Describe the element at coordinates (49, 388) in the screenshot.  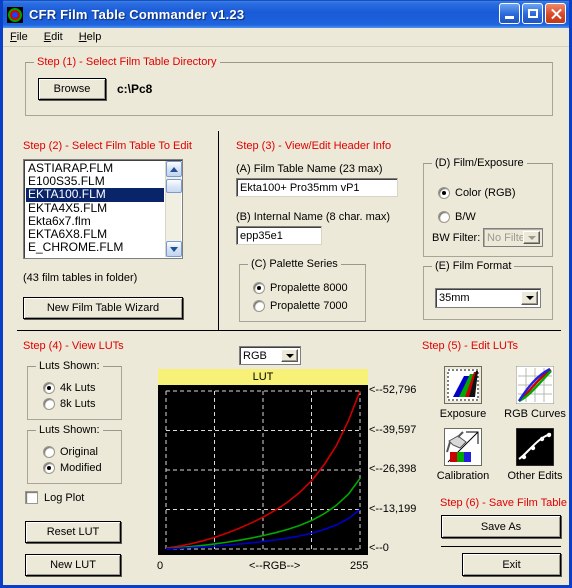
I see `radio-4k-luts-dot` at that location.